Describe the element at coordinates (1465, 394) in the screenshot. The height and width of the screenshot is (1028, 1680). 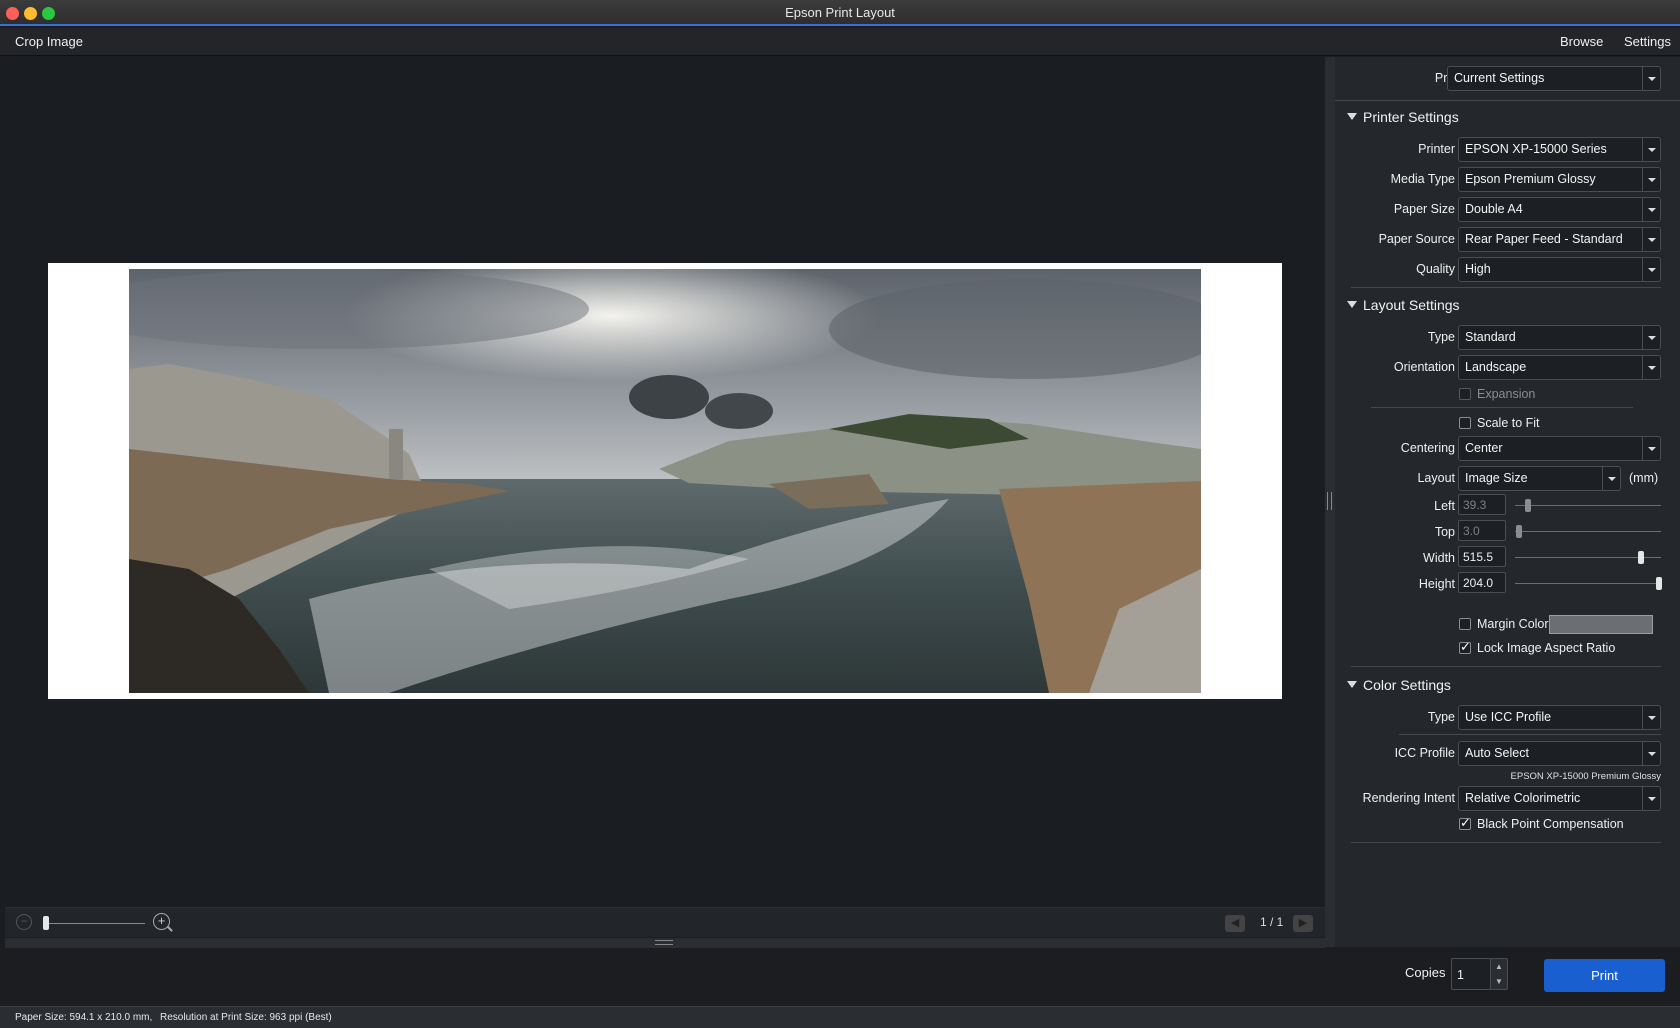
I see `expansion-checkbox` at that location.